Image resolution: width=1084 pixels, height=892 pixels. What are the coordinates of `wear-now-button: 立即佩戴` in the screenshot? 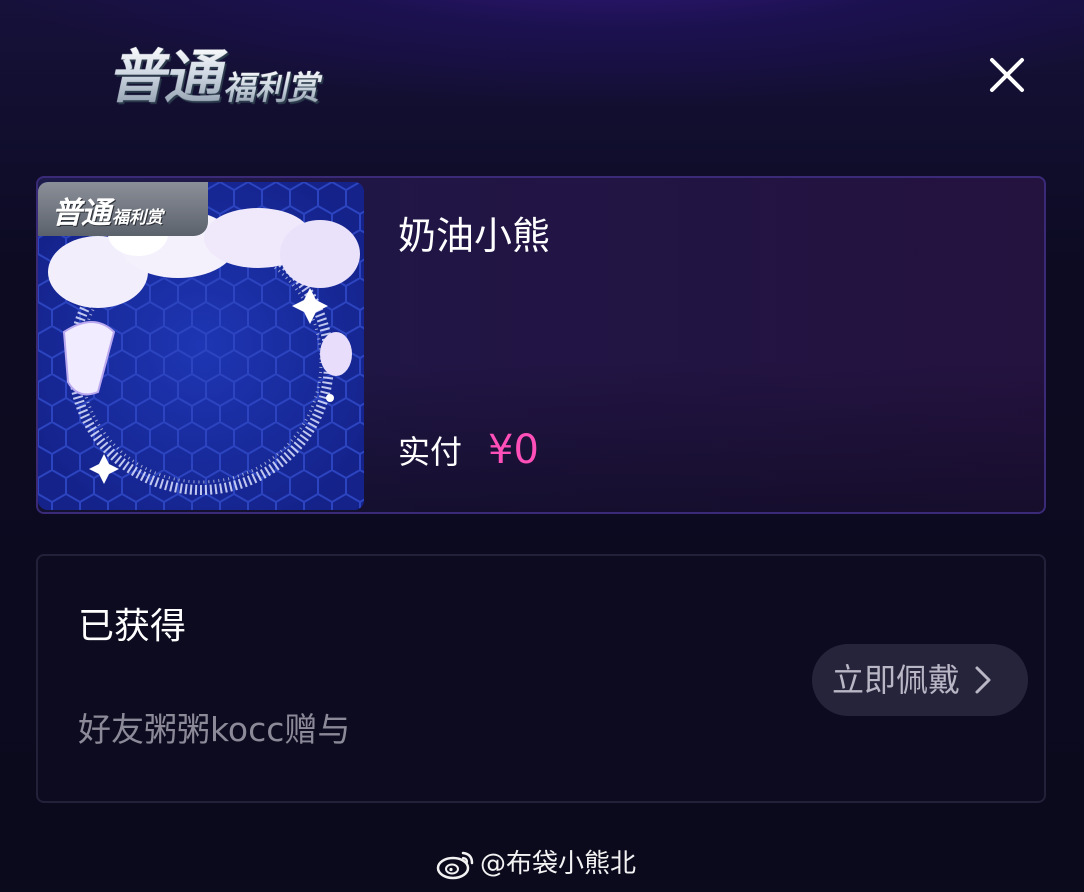 It's located at (920, 680).